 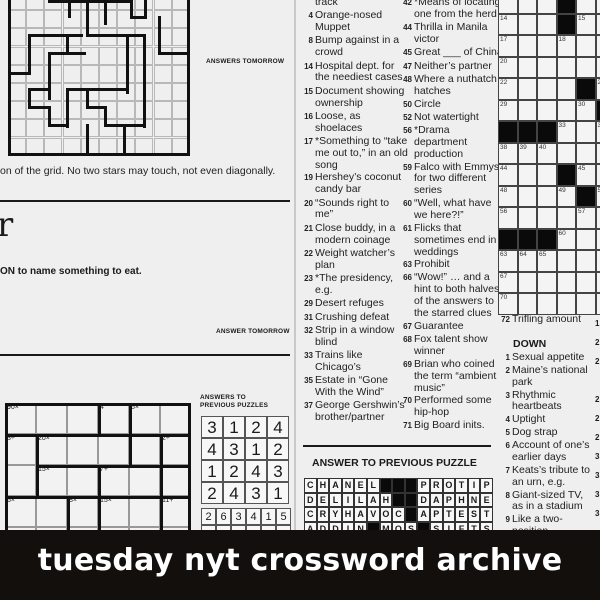 I want to click on clue-text: Flicks that sometimes end in weddings, so click(x=455, y=240).